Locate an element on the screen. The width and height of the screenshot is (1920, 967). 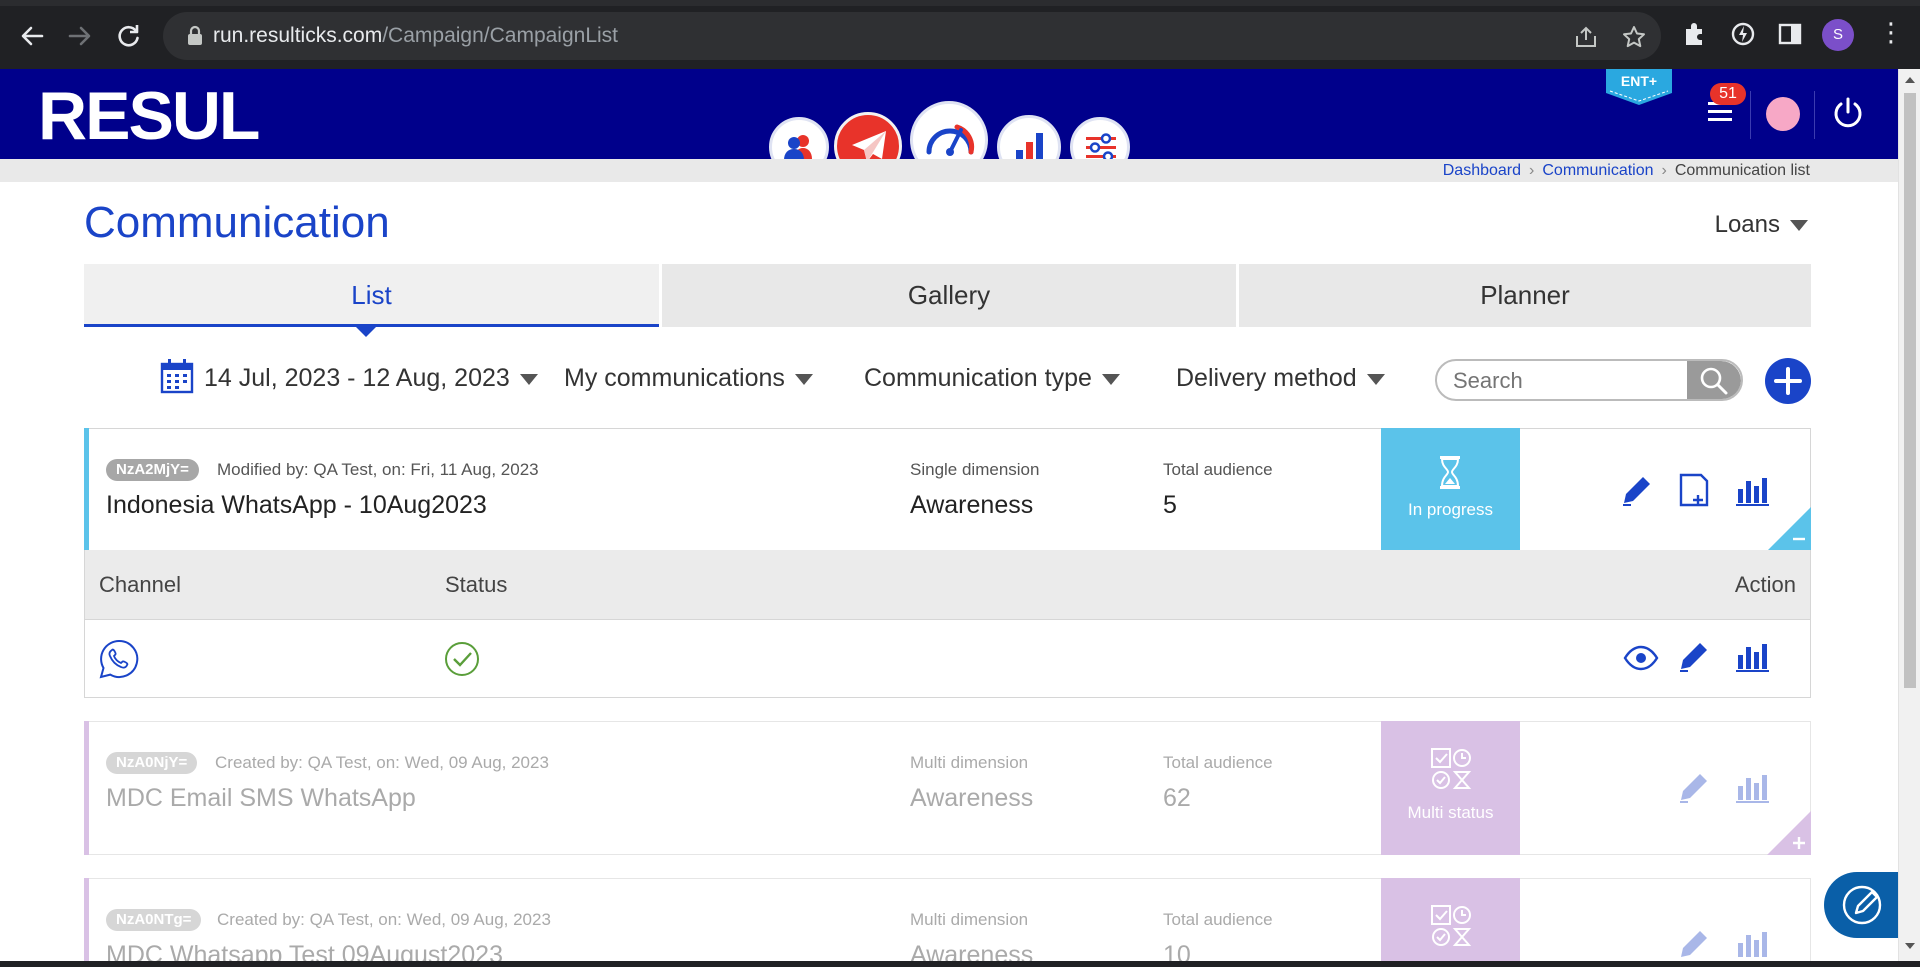
check-circle-icon is located at coordinates (462, 659).